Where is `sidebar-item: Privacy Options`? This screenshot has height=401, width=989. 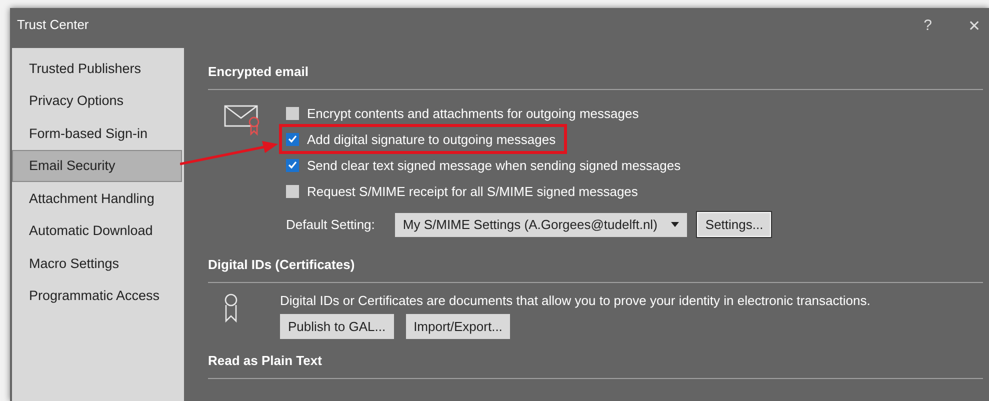
sidebar-item: Privacy Options is located at coordinates (97, 100).